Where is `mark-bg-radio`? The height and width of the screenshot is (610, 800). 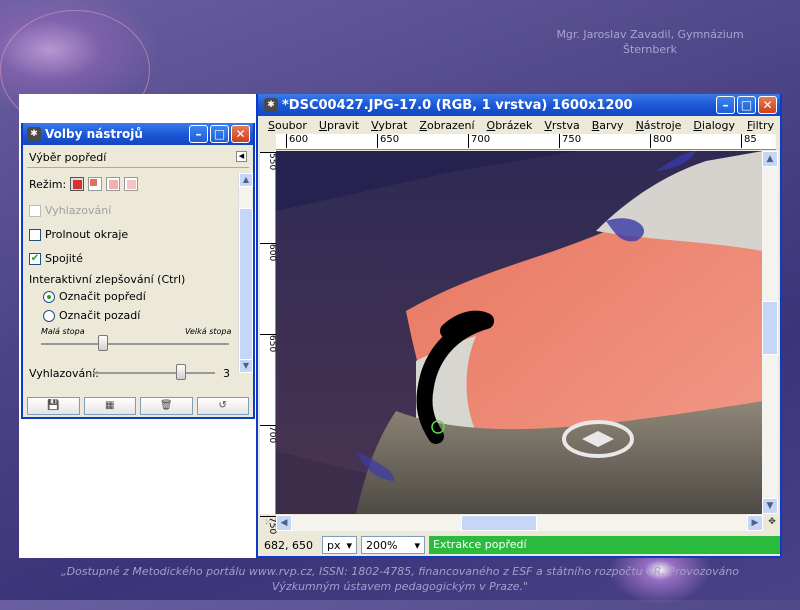
mark-bg-radio is located at coordinates (49, 315).